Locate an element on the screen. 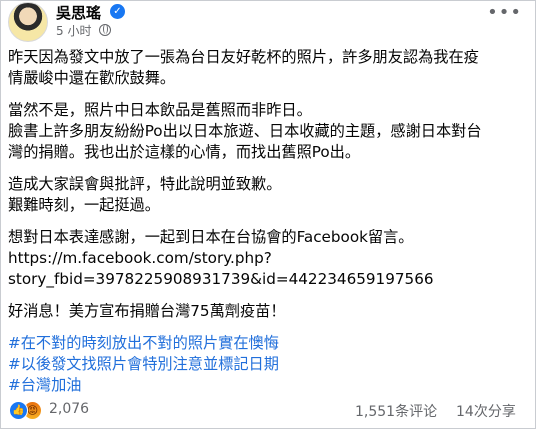 This screenshot has width=536, height=429. hashtag-link: #以後發文找照片會特別注意並標記日期 is located at coordinates (268, 364).